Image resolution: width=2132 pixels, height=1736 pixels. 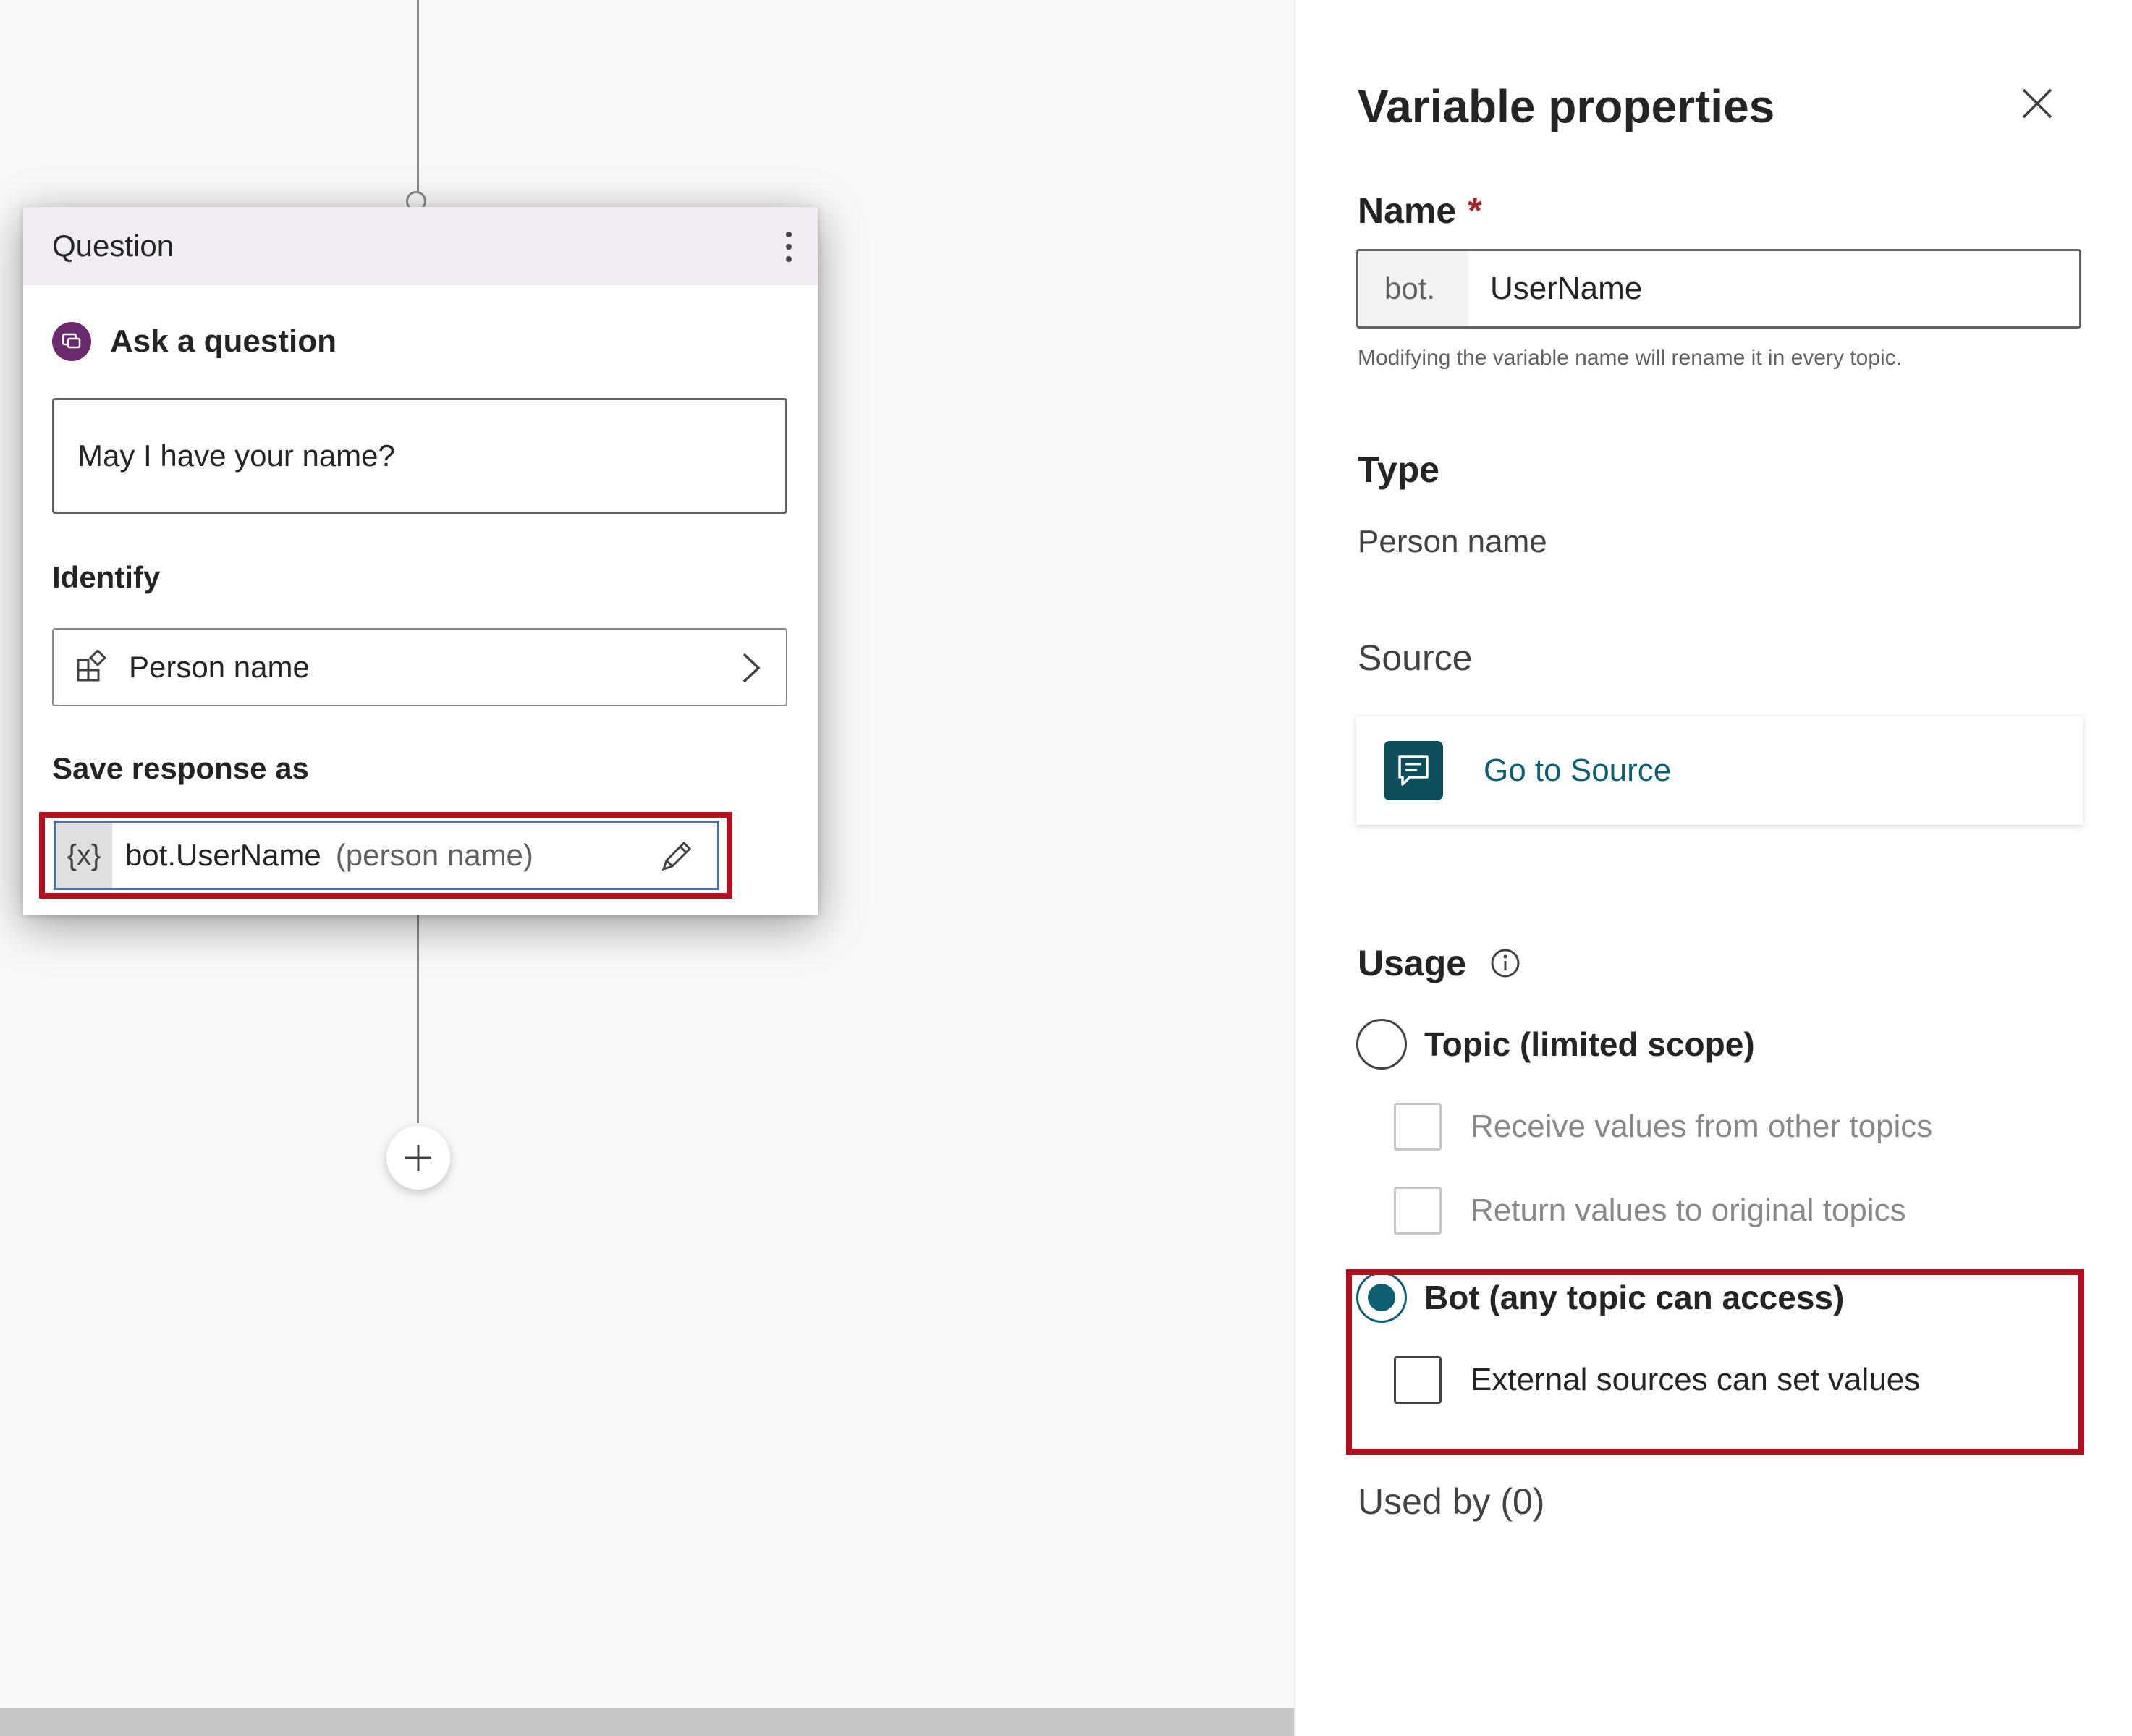 I want to click on usage-option-topic-label: Topic (limited scope), so click(x=1589, y=1044).